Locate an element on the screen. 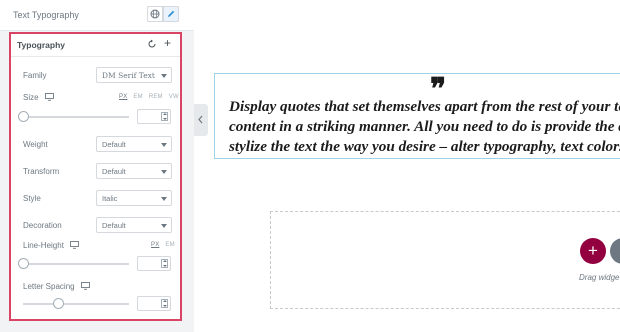 The width and height of the screenshot is (620, 332). global-settings-button is located at coordinates (155, 14).